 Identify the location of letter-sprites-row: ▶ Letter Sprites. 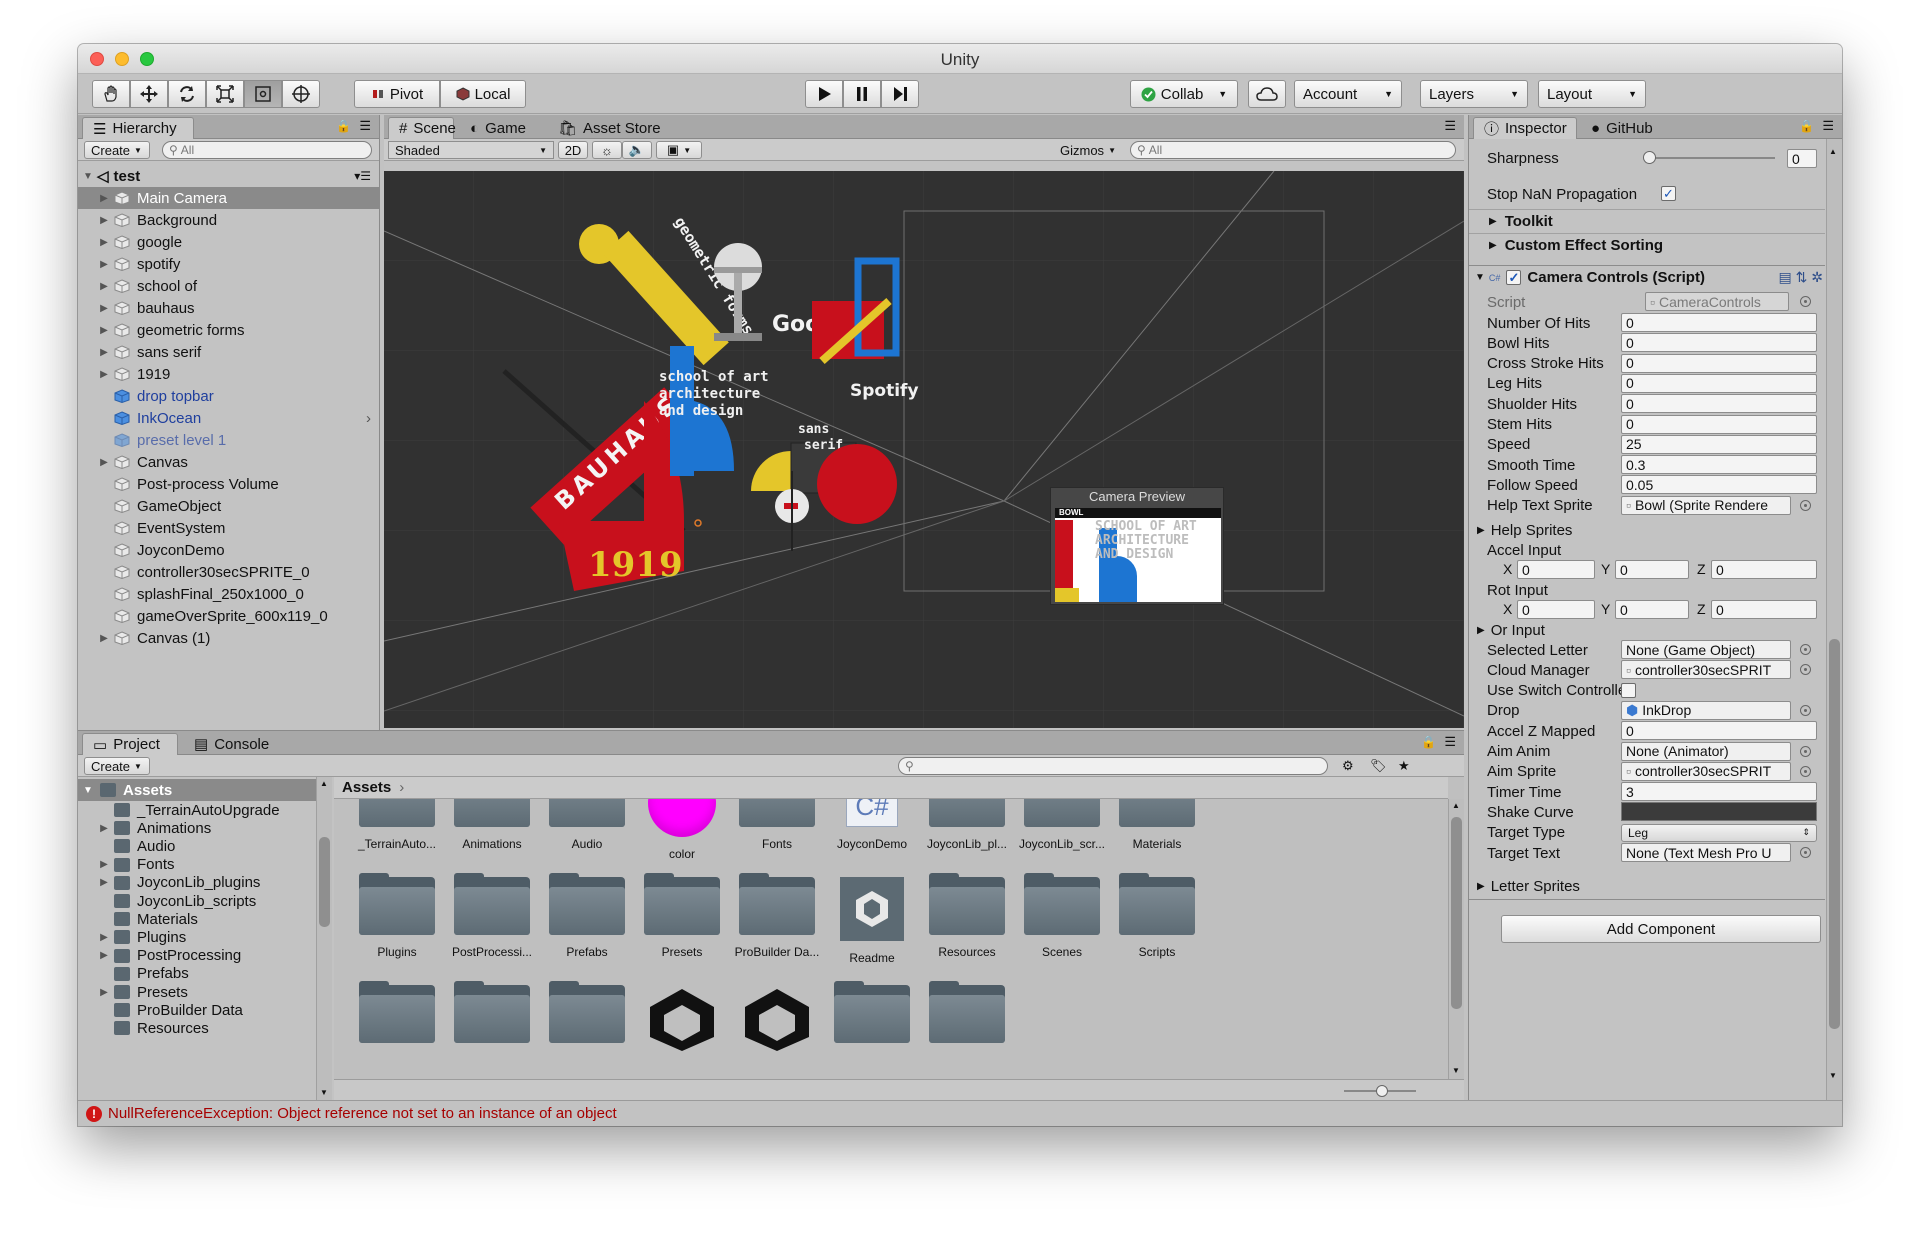
(1528, 886).